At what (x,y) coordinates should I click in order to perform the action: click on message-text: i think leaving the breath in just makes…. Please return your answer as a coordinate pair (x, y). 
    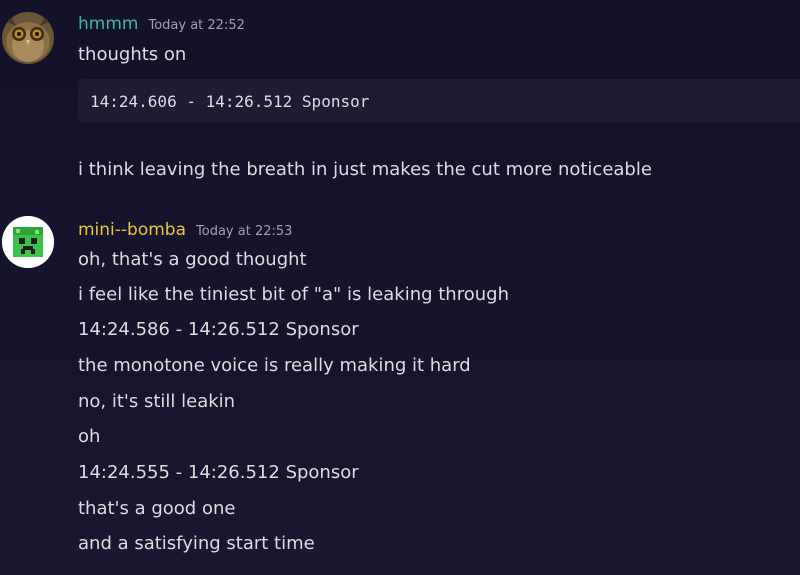
    Looking at the image, I should click on (365, 169).